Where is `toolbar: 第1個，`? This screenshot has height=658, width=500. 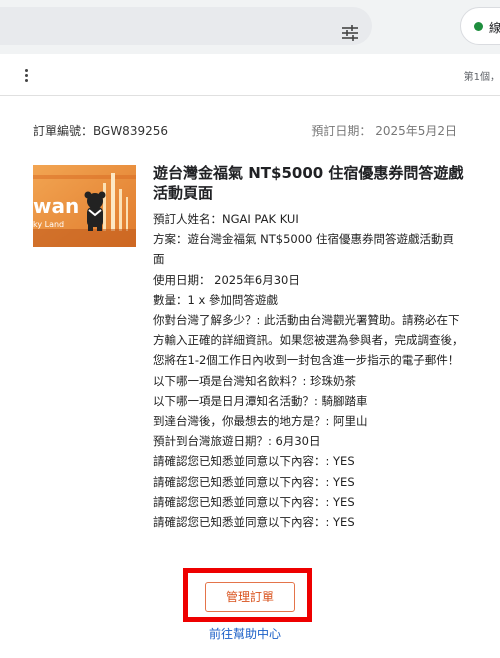
toolbar: 第1個， is located at coordinates (250, 75).